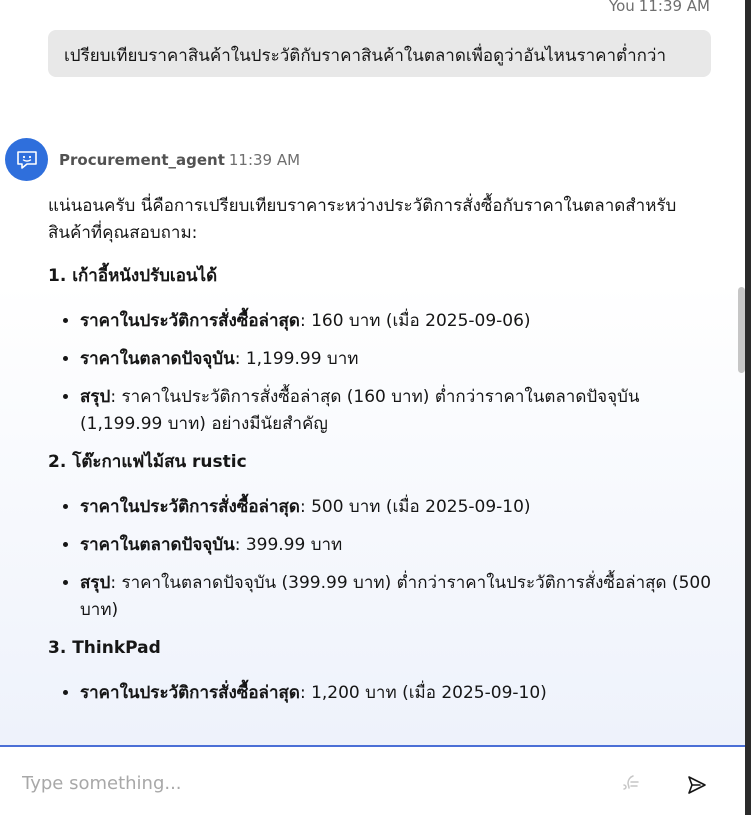  Describe the element at coordinates (748, 407) in the screenshot. I see `window-edge` at that location.